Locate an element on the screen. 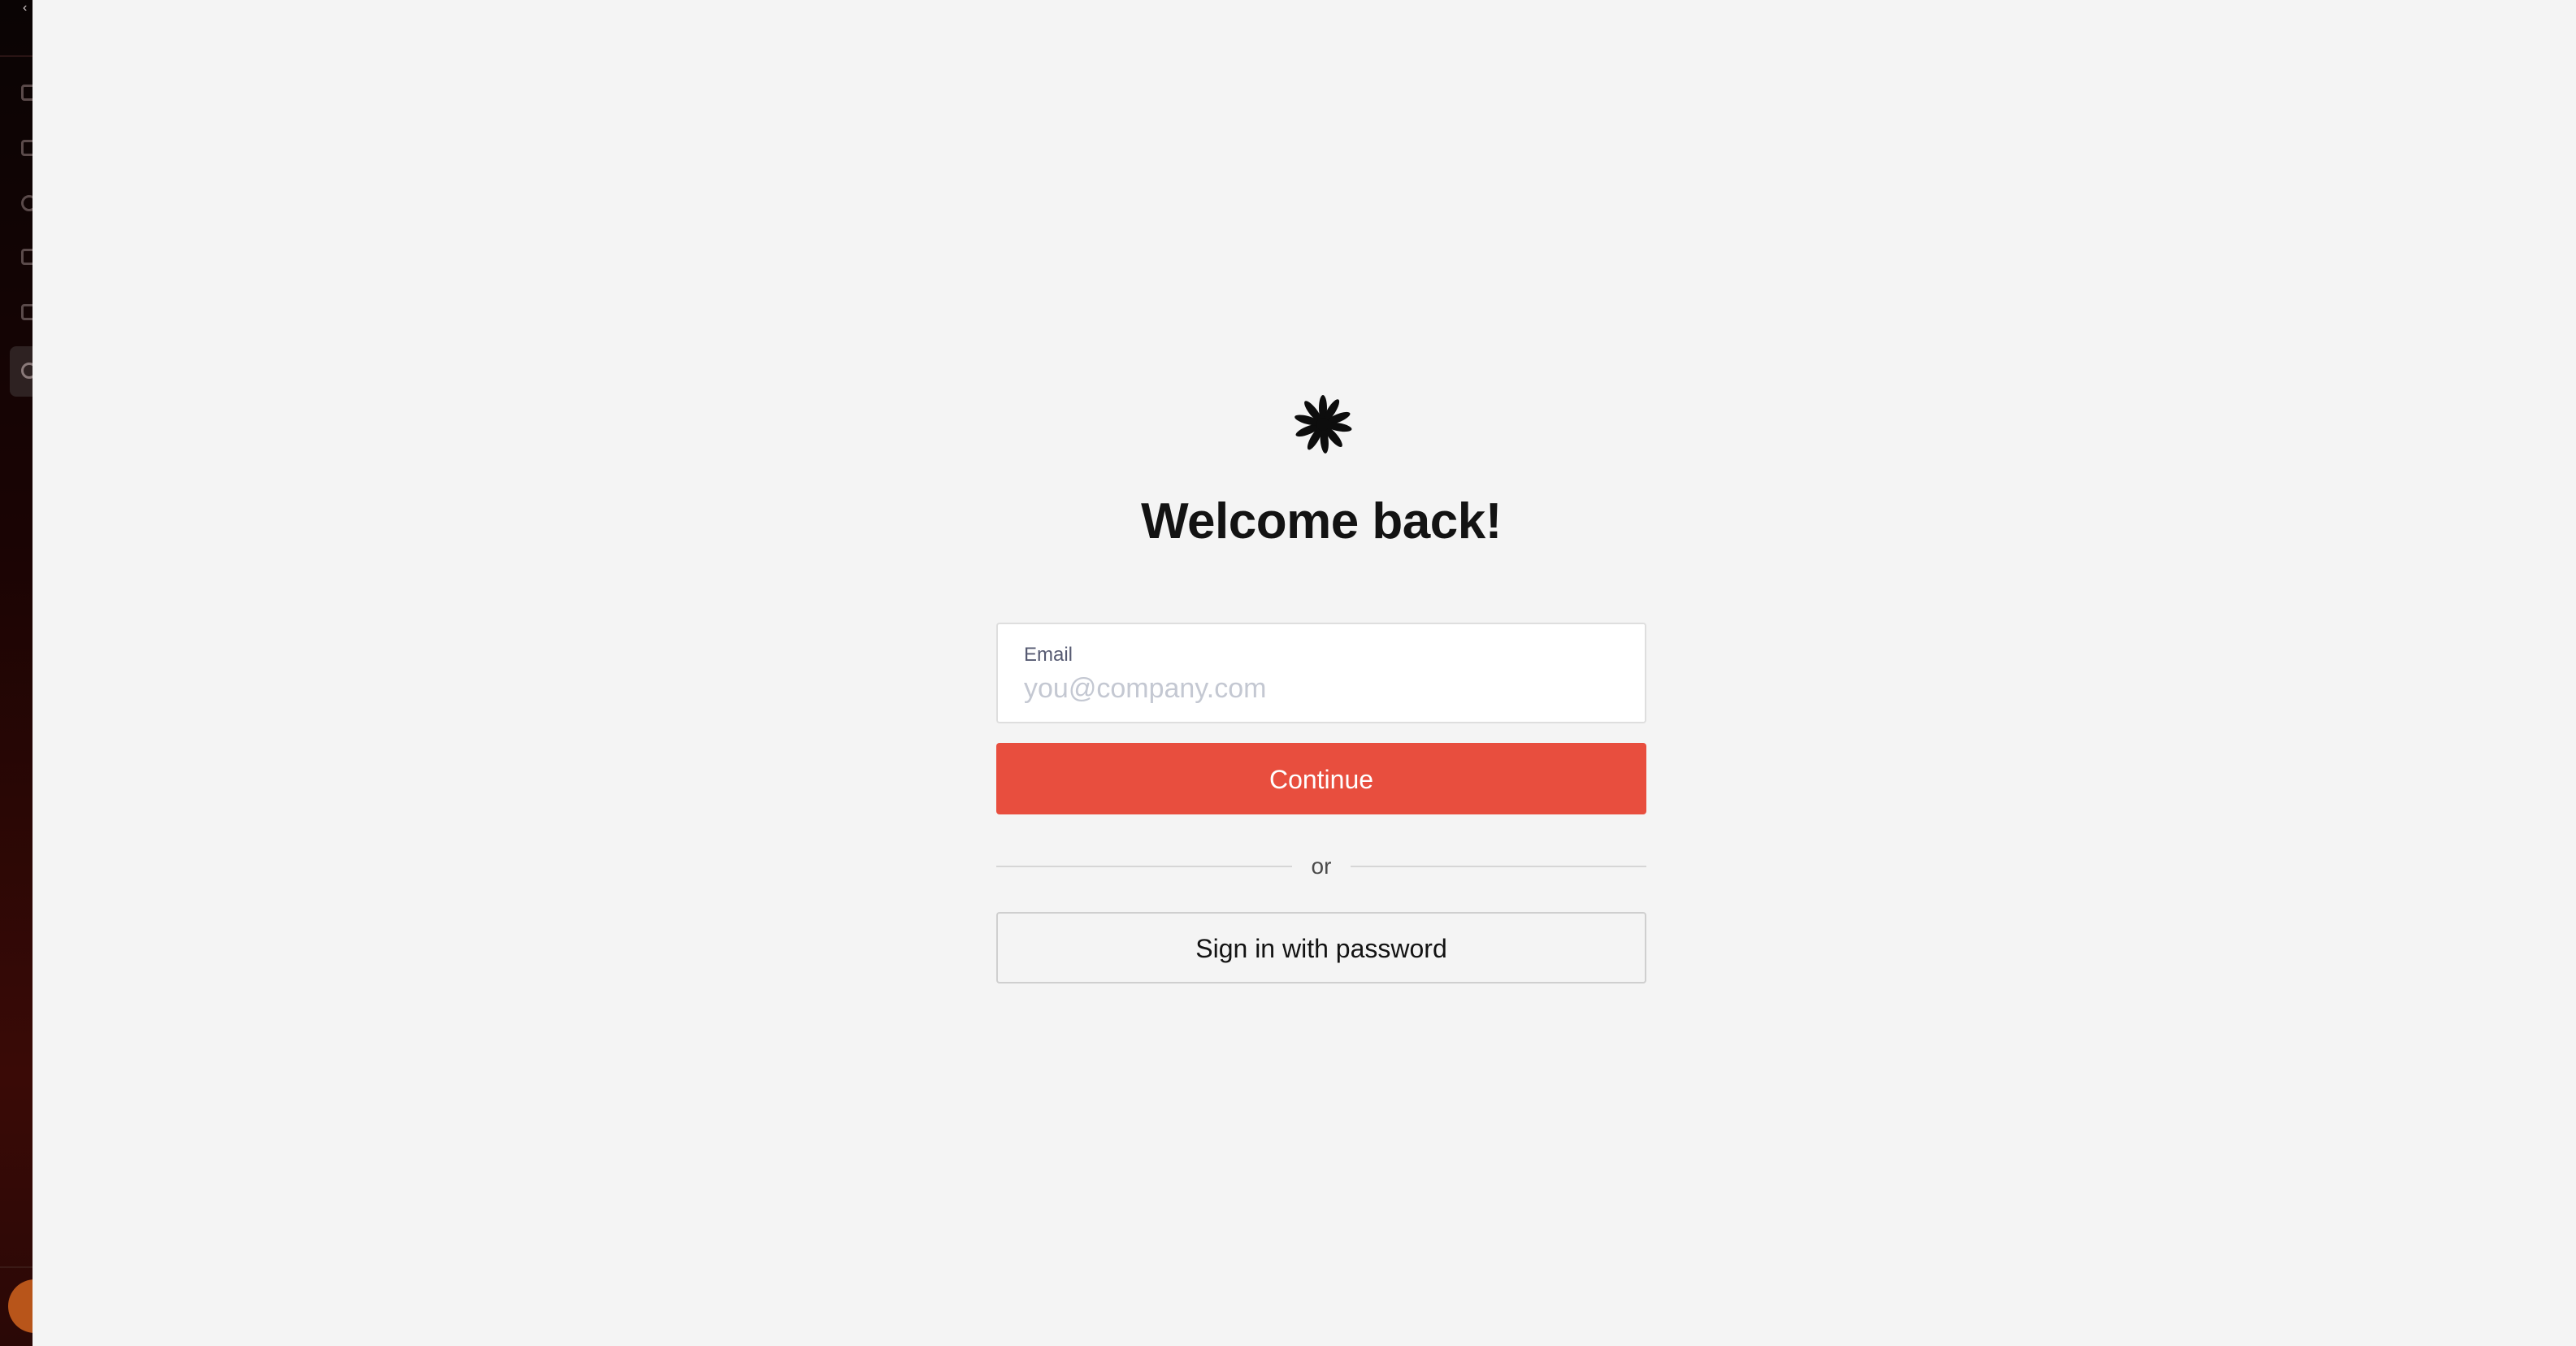  divider-line-left is located at coordinates (1144, 867).